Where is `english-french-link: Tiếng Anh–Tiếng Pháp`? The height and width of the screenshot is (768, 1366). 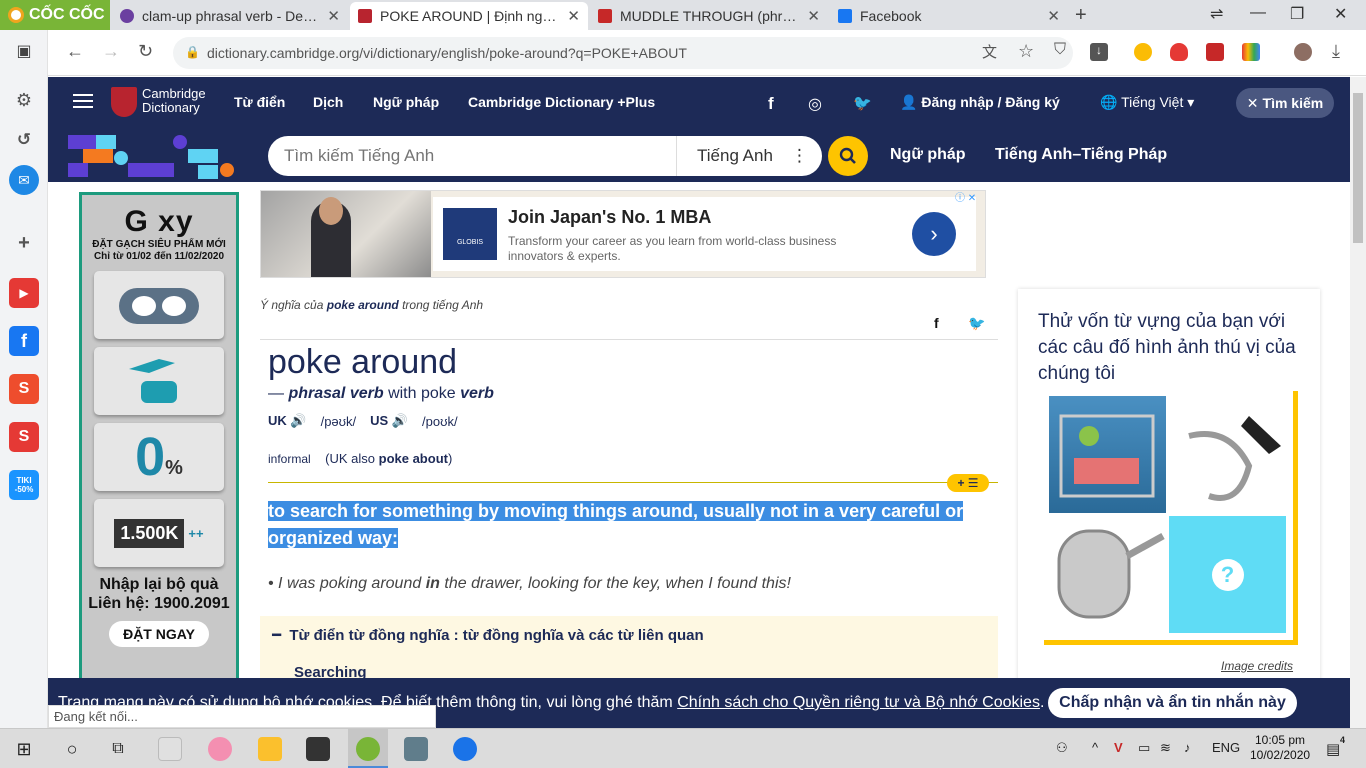 english-french-link: Tiếng Anh–Tiếng Pháp is located at coordinates (1081, 155).